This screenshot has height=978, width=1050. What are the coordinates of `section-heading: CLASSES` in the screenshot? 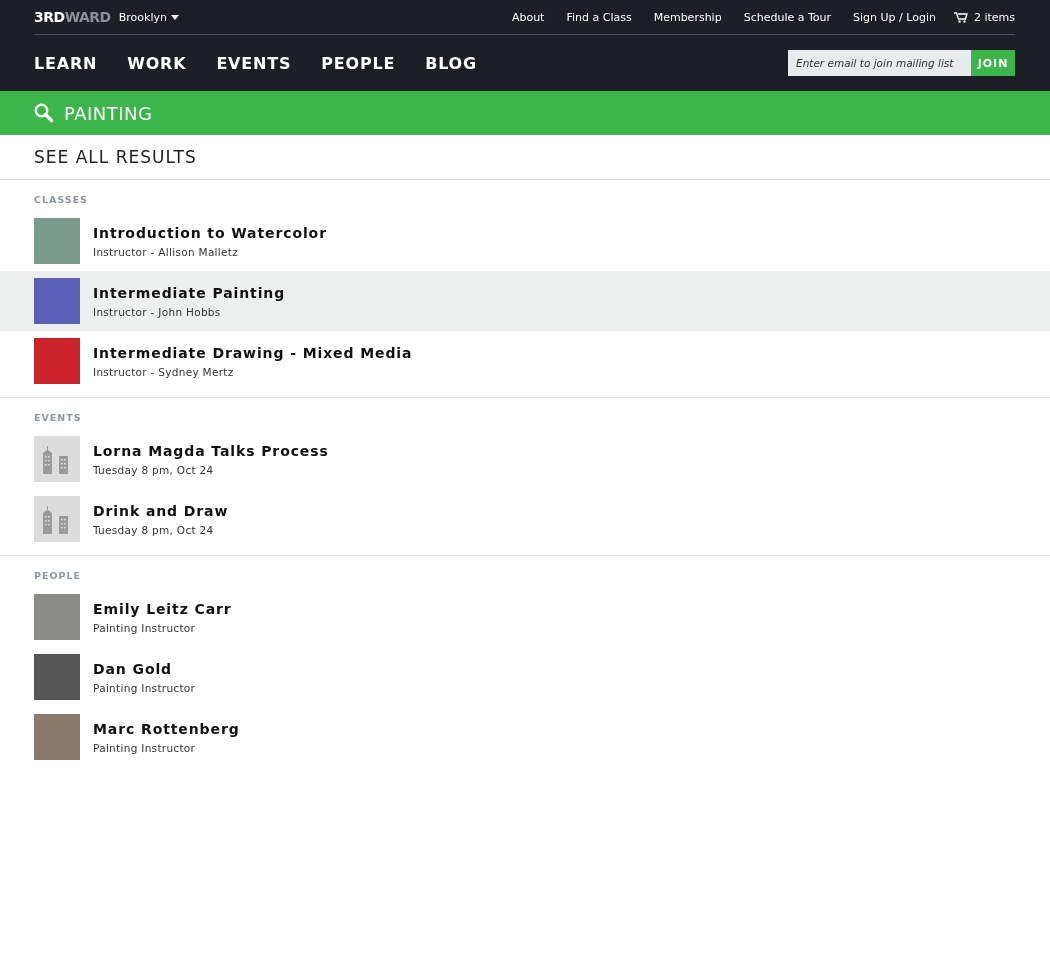 It's located at (61, 200).